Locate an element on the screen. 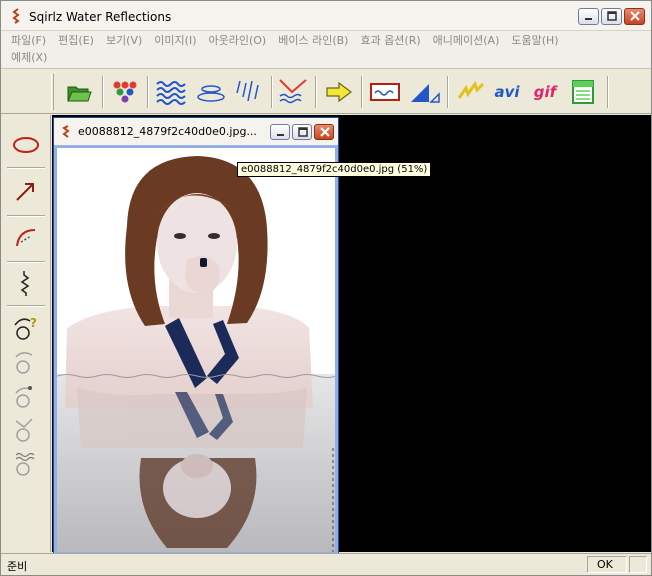 This screenshot has width=652, height=576. gif-export-button: gif is located at coordinates (545, 92).